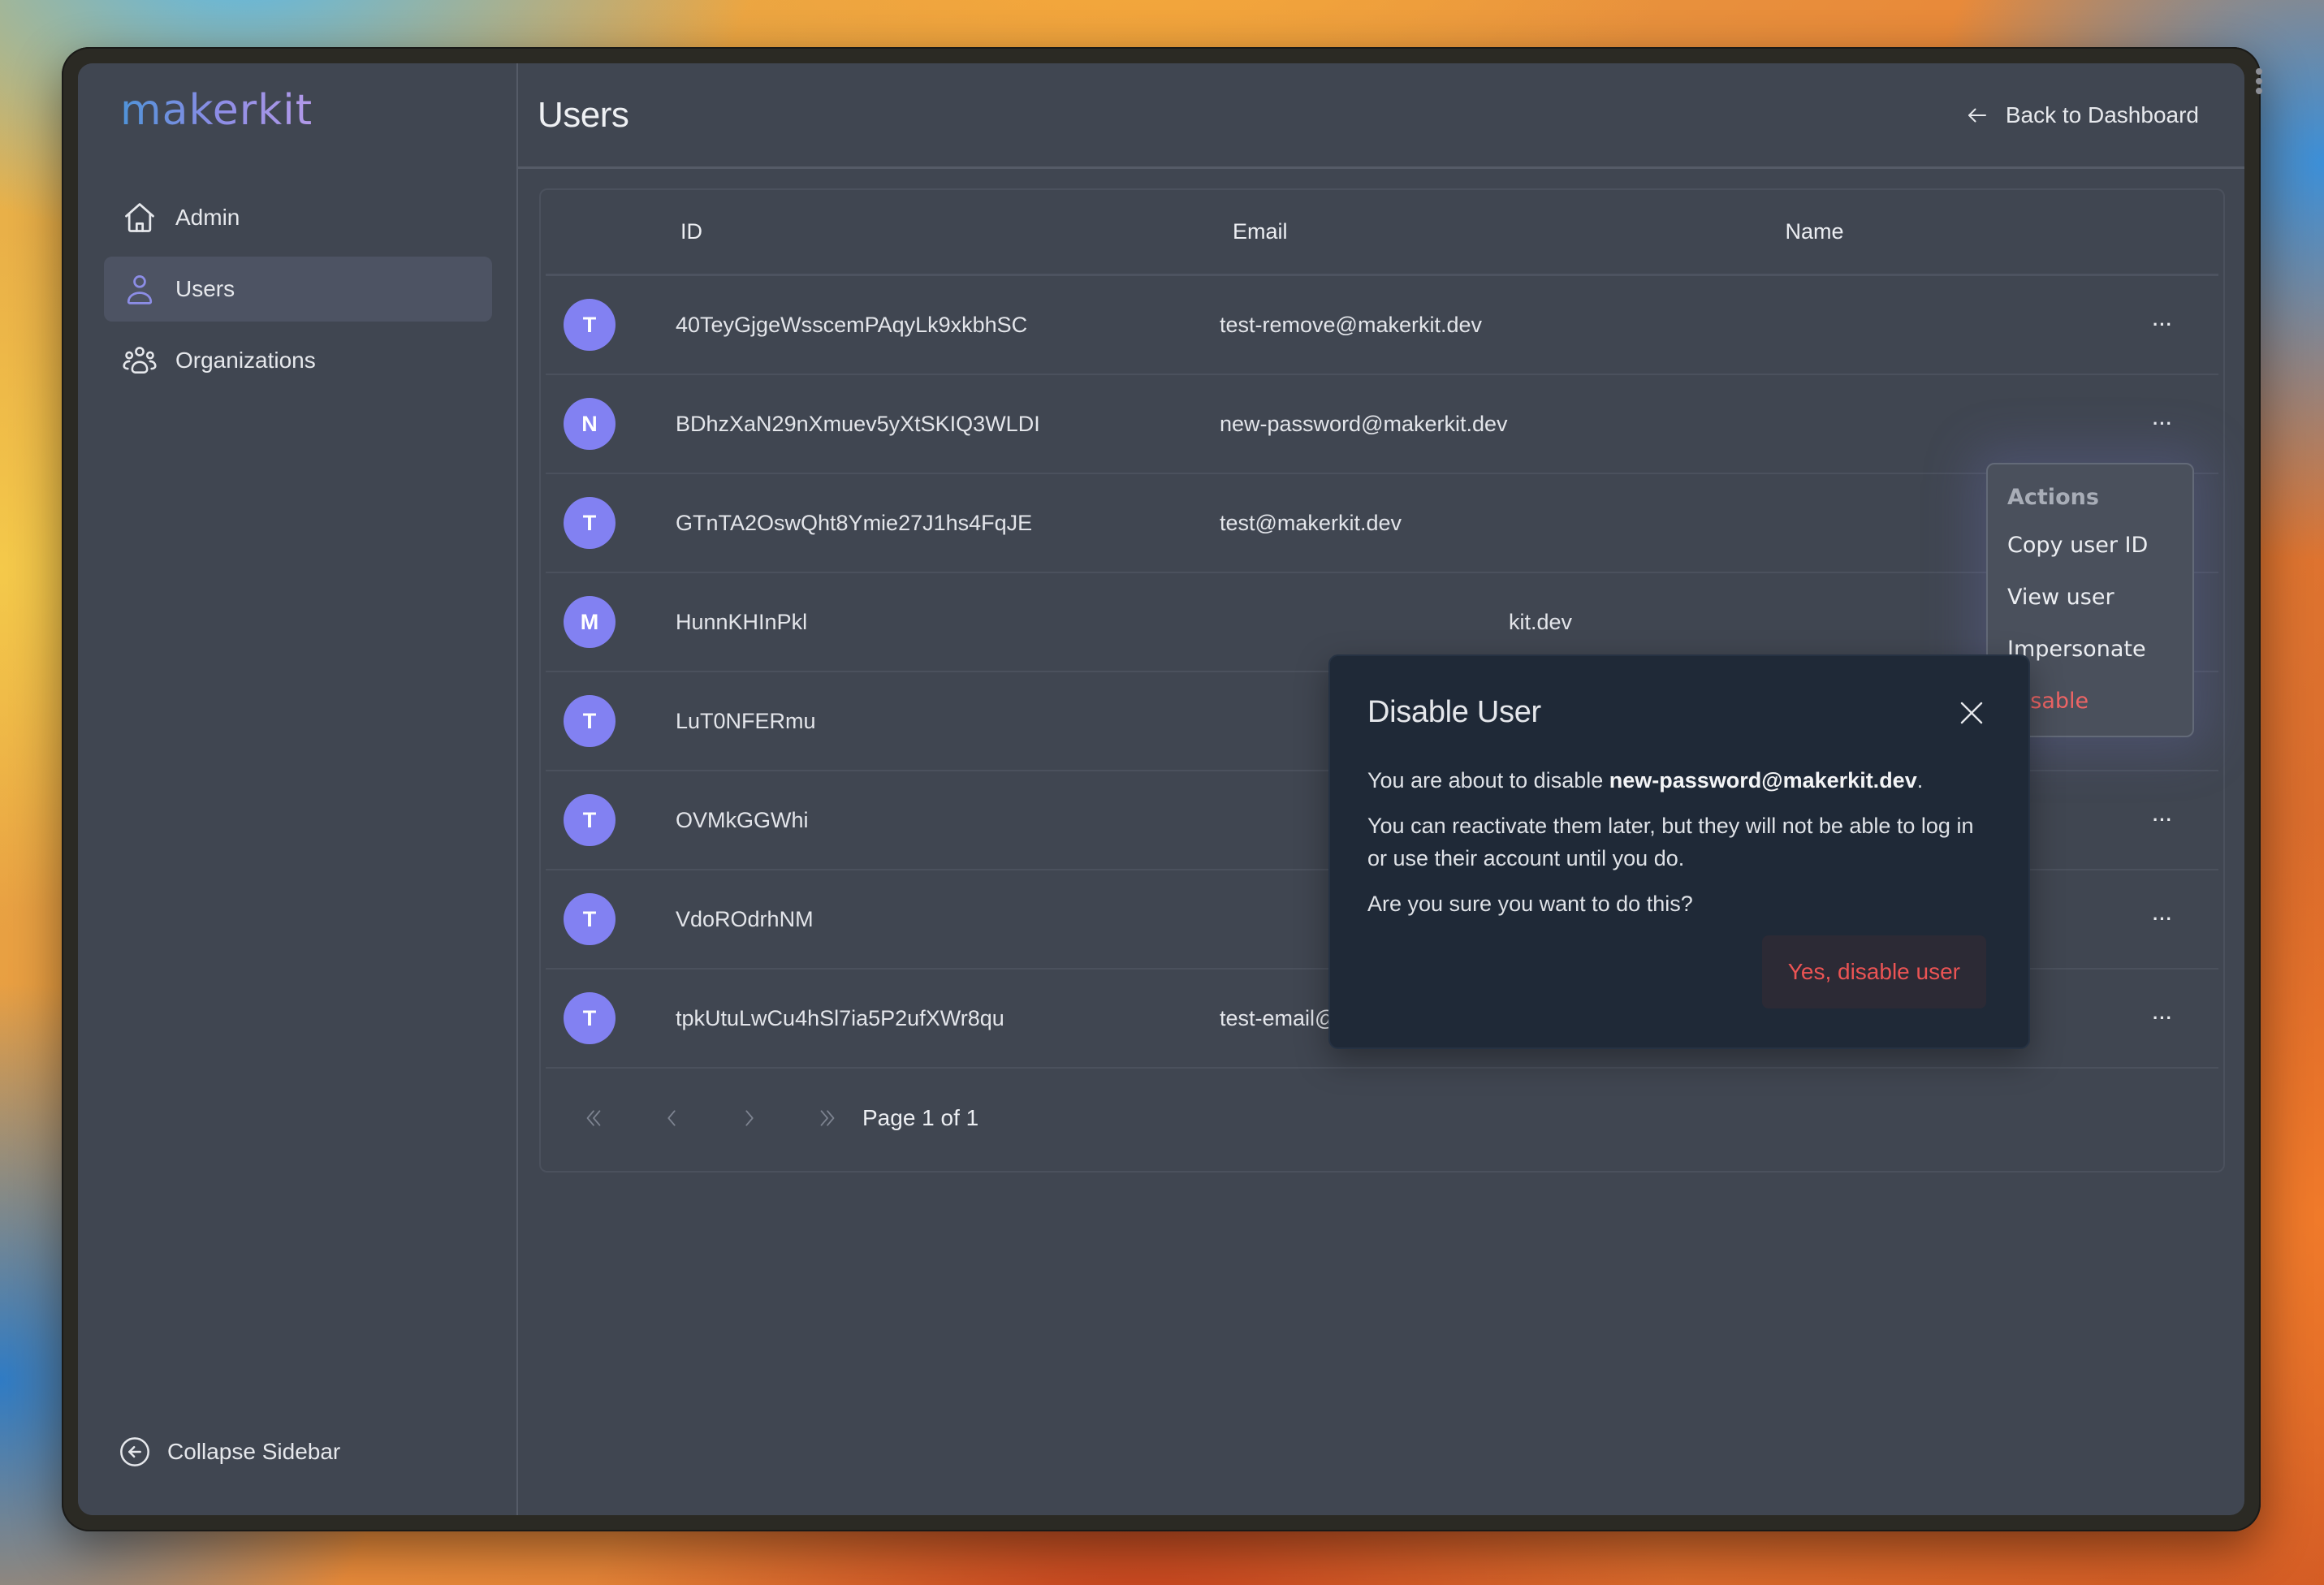  I want to click on column-header-name: Name, so click(1815, 231).